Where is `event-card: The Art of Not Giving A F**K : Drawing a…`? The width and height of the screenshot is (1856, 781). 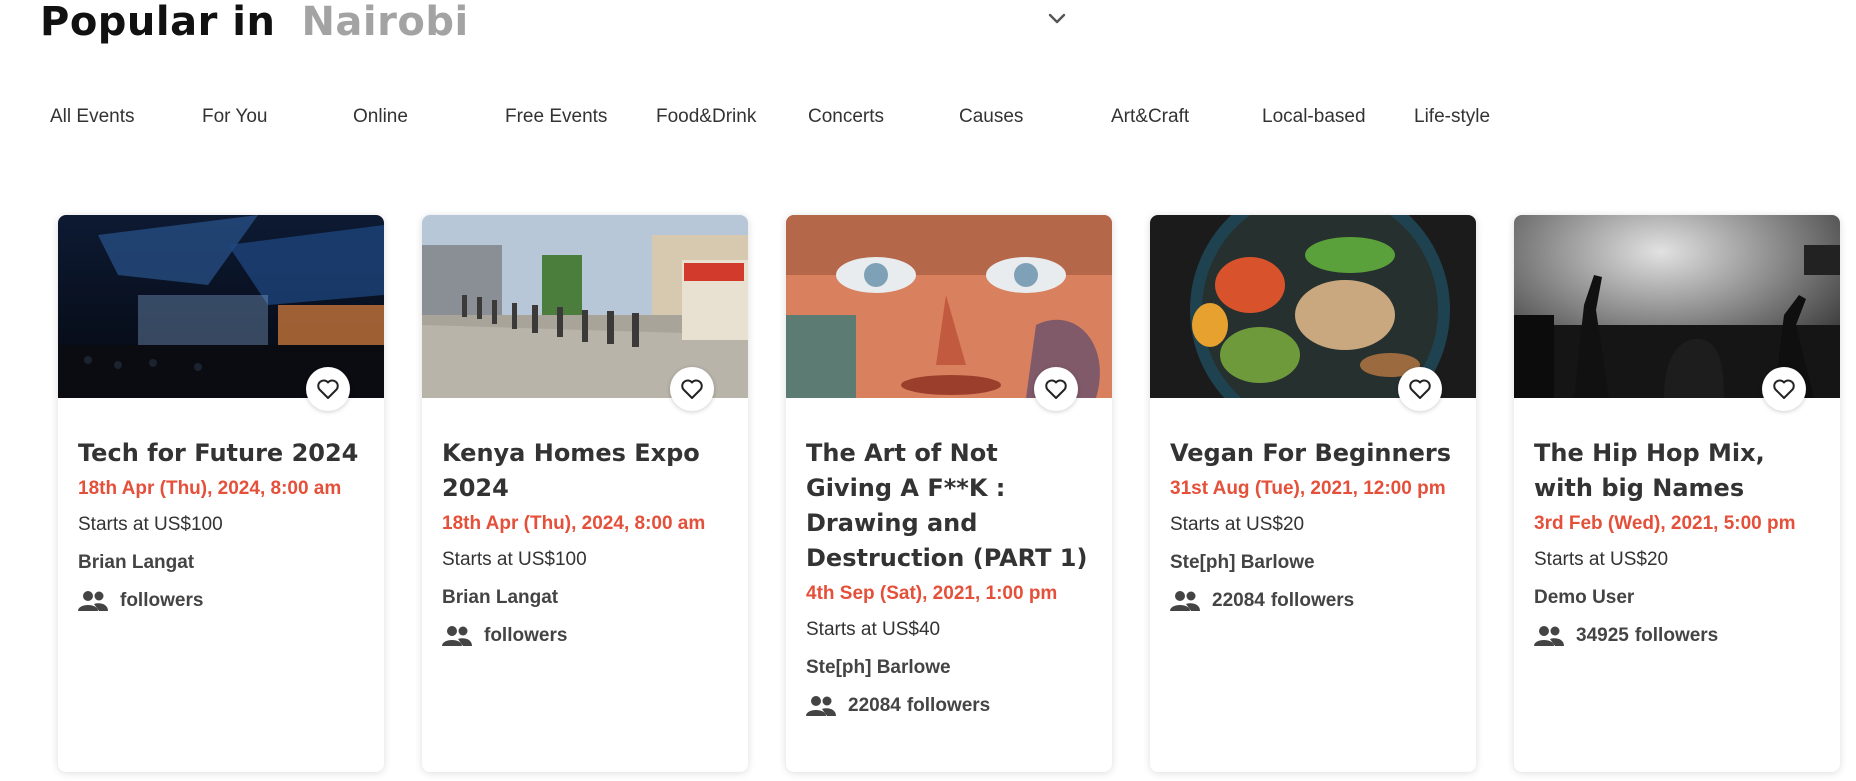 event-card: The Art of Not Giving A F**K : Drawing a… is located at coordinates (949, 493).